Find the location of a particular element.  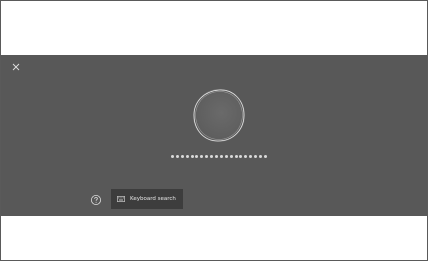

keyboard-search-button: Keyboard search is located at coordinates (147, 199).